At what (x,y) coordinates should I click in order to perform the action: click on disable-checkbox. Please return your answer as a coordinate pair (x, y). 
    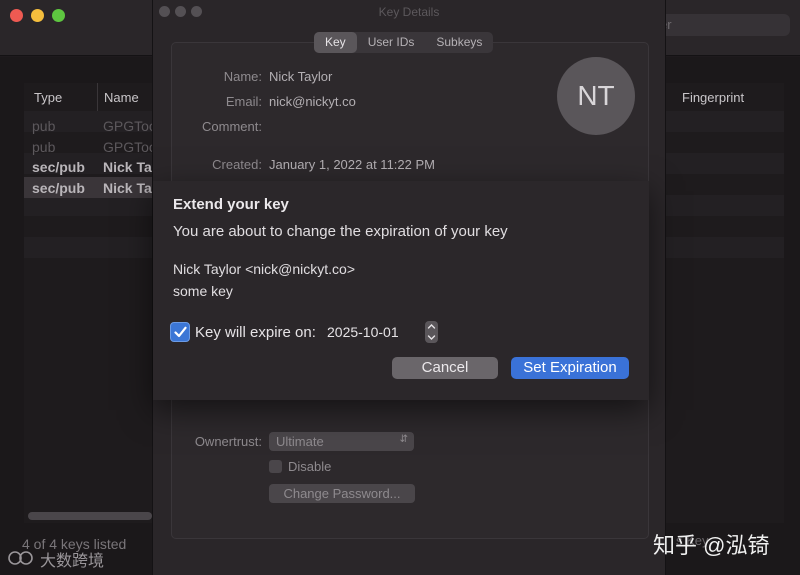
    Looking at the image, I should click on (275, 466).